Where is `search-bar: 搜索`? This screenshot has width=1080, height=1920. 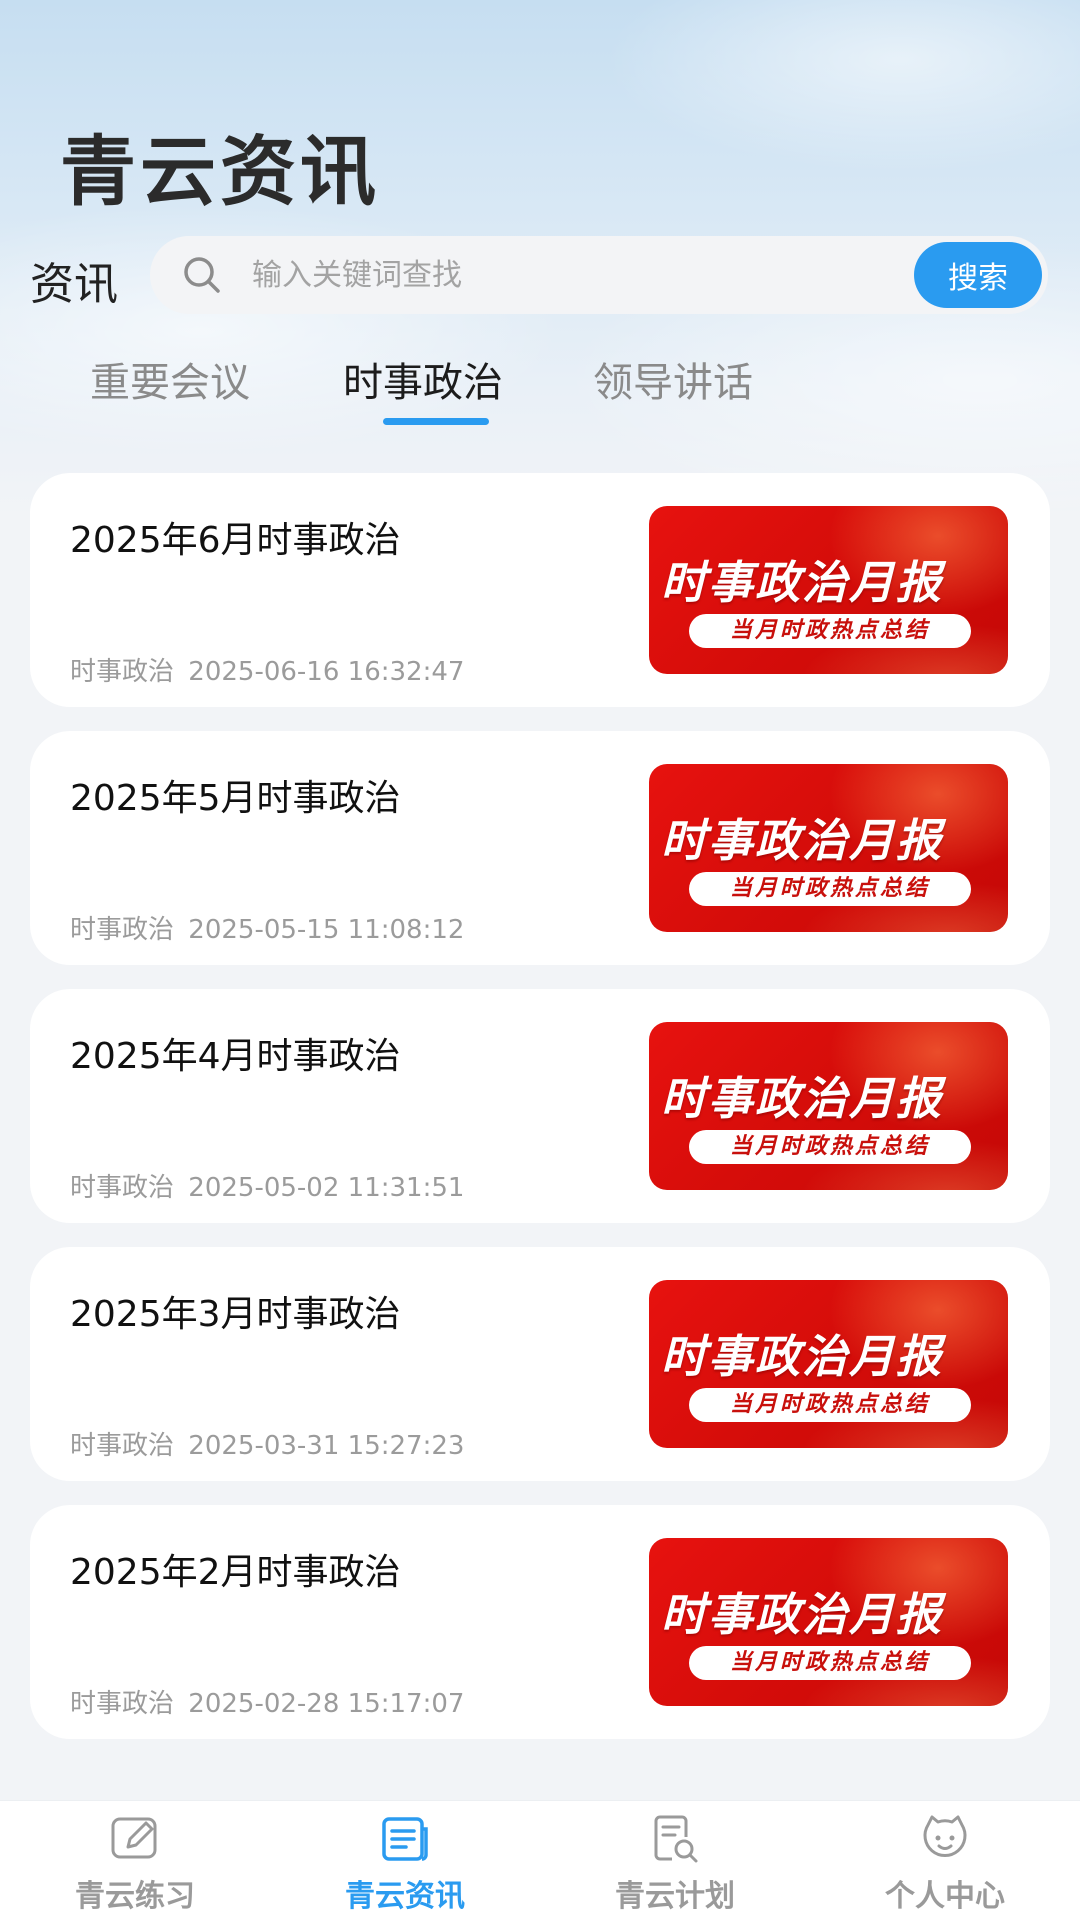
search-bar: 搜索 is located at coordinates (599, 275).